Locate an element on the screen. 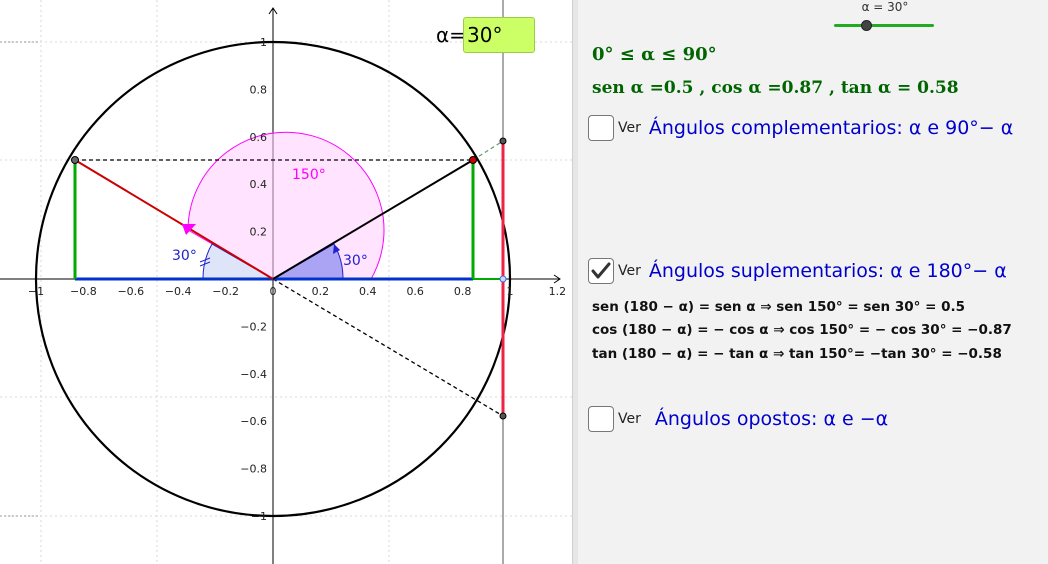  point-tangent-neg is located at coordinates (503, 416).